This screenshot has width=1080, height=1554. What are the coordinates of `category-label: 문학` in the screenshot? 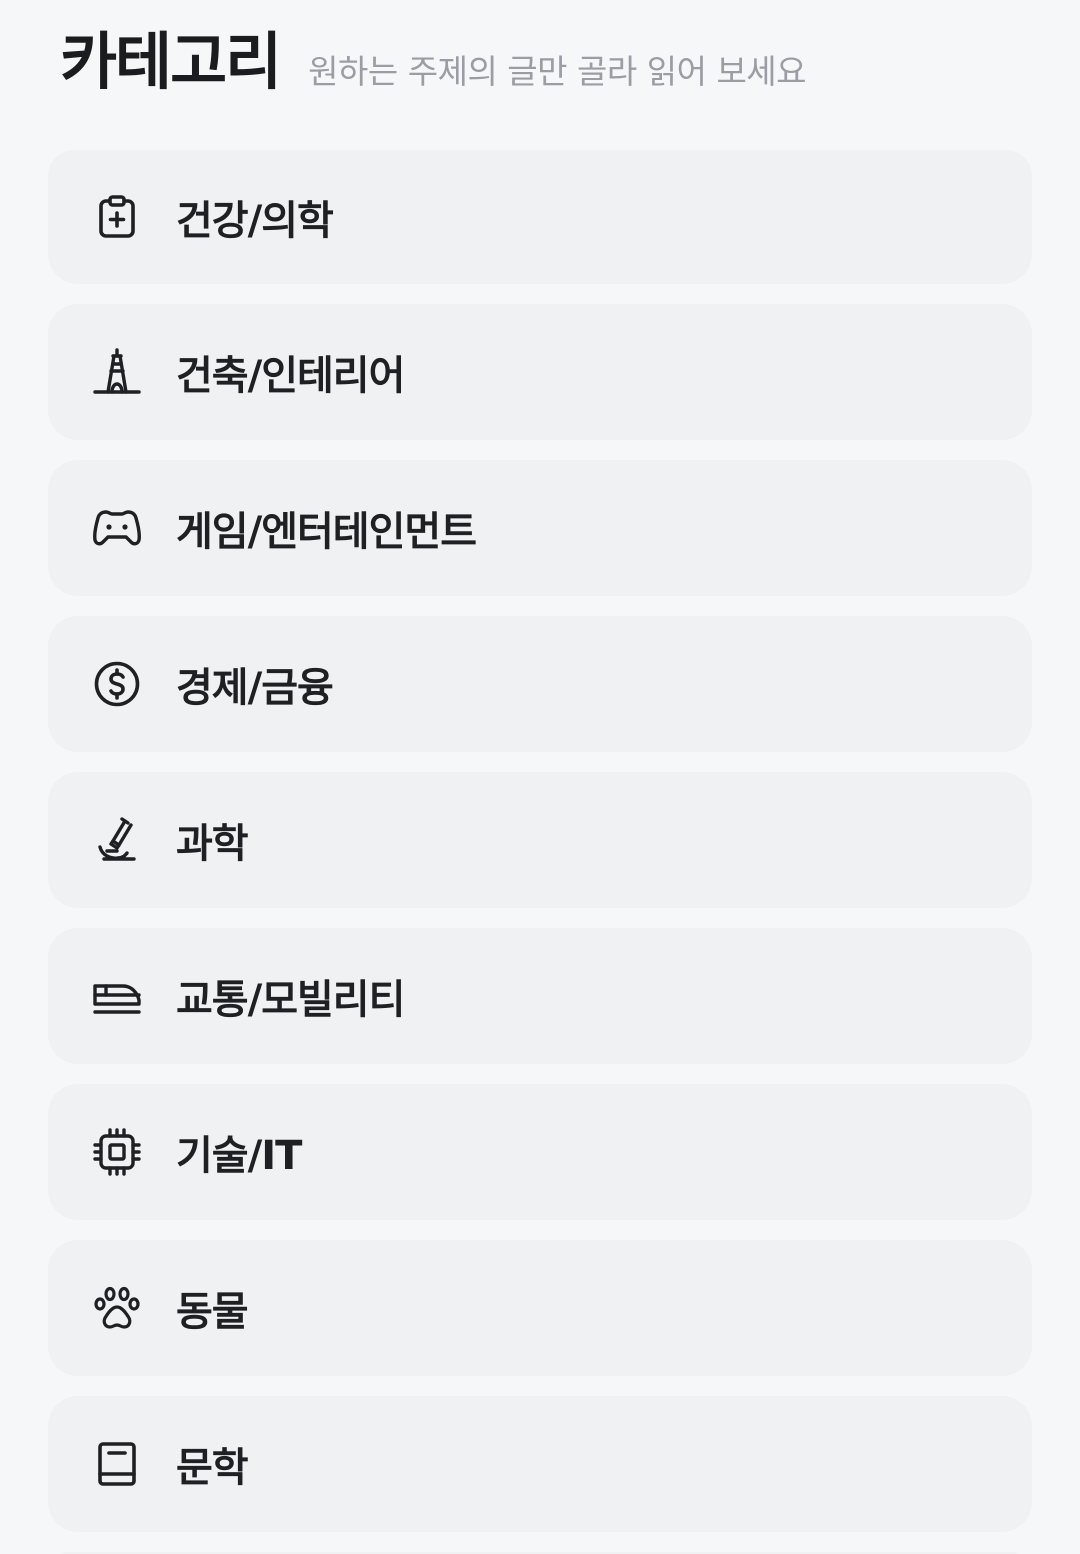 It's located at (212, 1468).